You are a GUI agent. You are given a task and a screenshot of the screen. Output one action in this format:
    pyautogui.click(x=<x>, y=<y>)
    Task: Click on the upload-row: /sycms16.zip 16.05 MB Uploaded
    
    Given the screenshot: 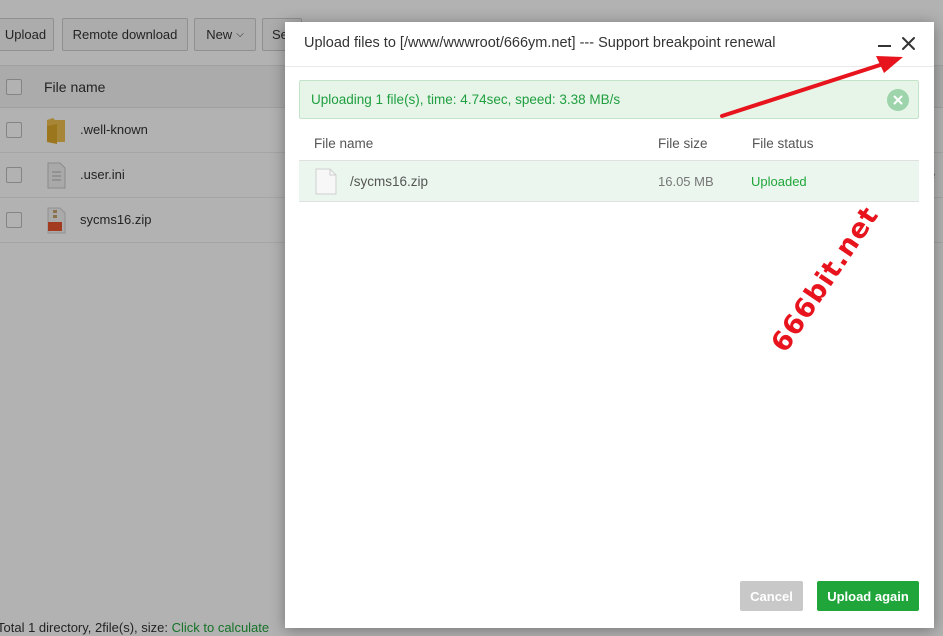 What is the action you would take?
    pyautogui.click(x=609, y=181)
    